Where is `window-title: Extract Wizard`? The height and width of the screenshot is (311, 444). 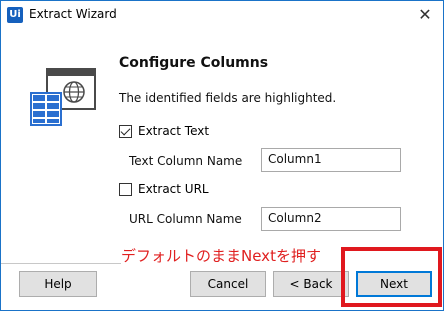 window-title: Extract Wizard is located at coordinates (73, 14).